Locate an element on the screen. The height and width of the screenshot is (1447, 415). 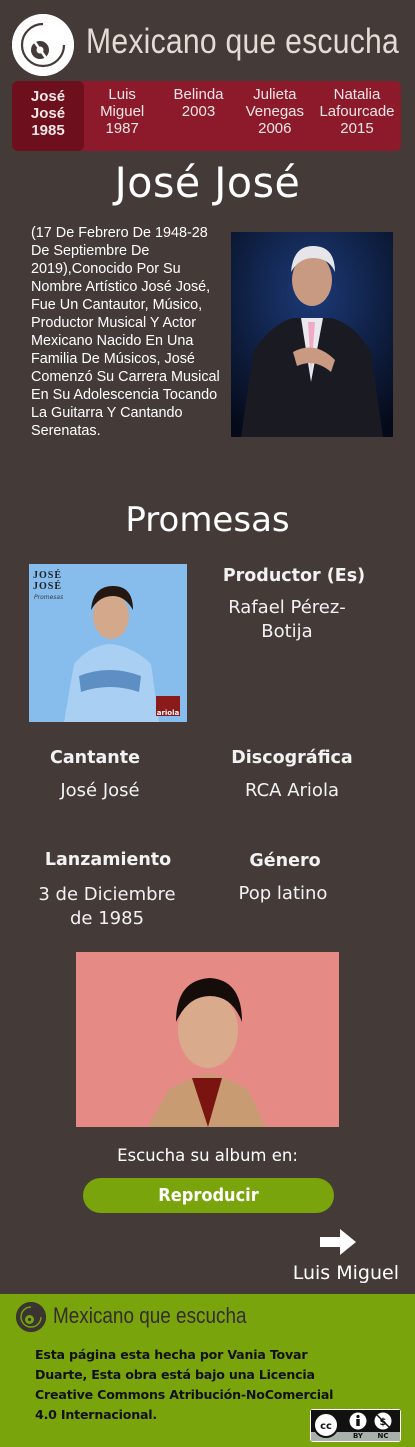
singer-value: José José is located at coordinates (100, 790).